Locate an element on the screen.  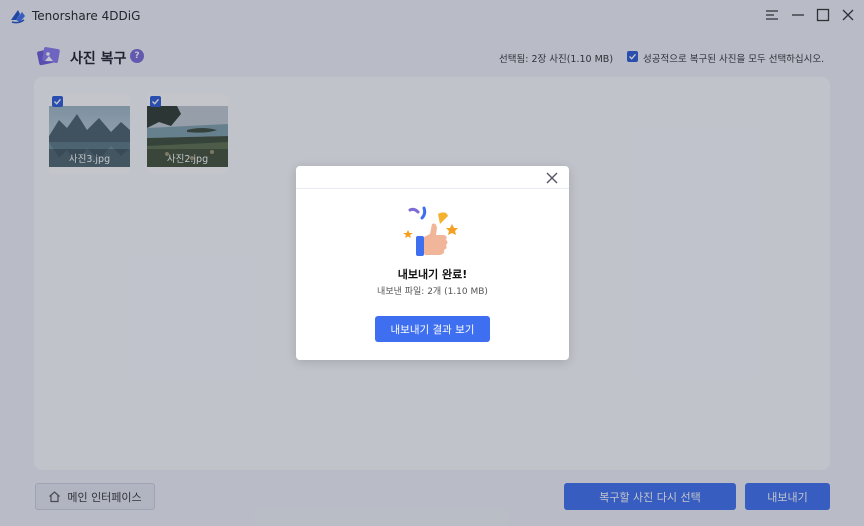
dialog-subtitle: 내보낸 파일: 2개 (1.10 MB) is located at coordinates (432, 292).